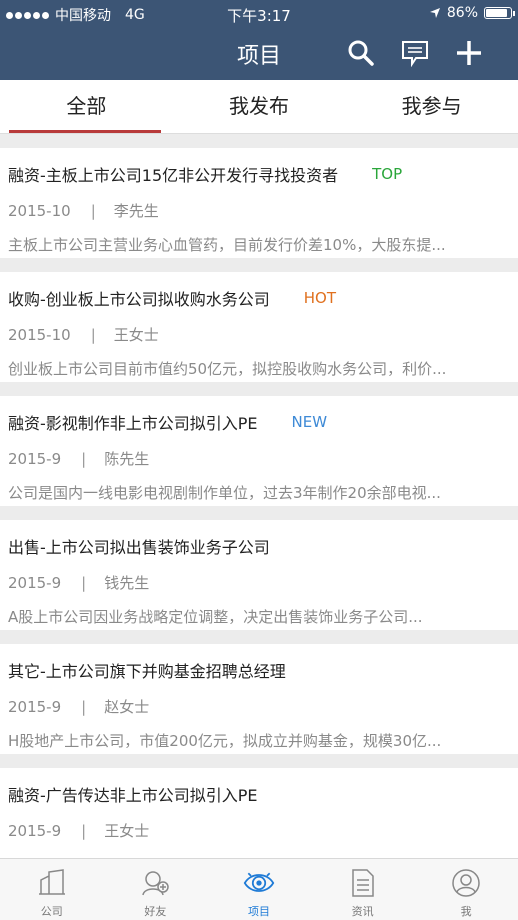 The height and width of the screenshot is (920, 518). I want to click on add-icon, so click(469, 53).